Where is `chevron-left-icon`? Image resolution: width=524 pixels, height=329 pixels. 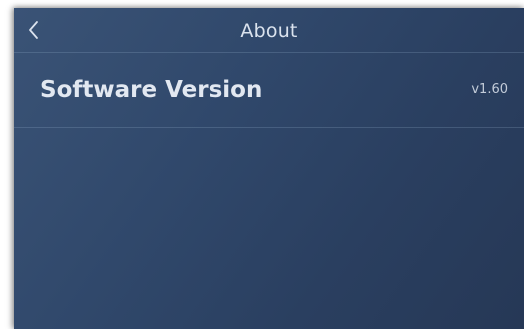 chevron-left-icon is located at coordinates (34, 30).